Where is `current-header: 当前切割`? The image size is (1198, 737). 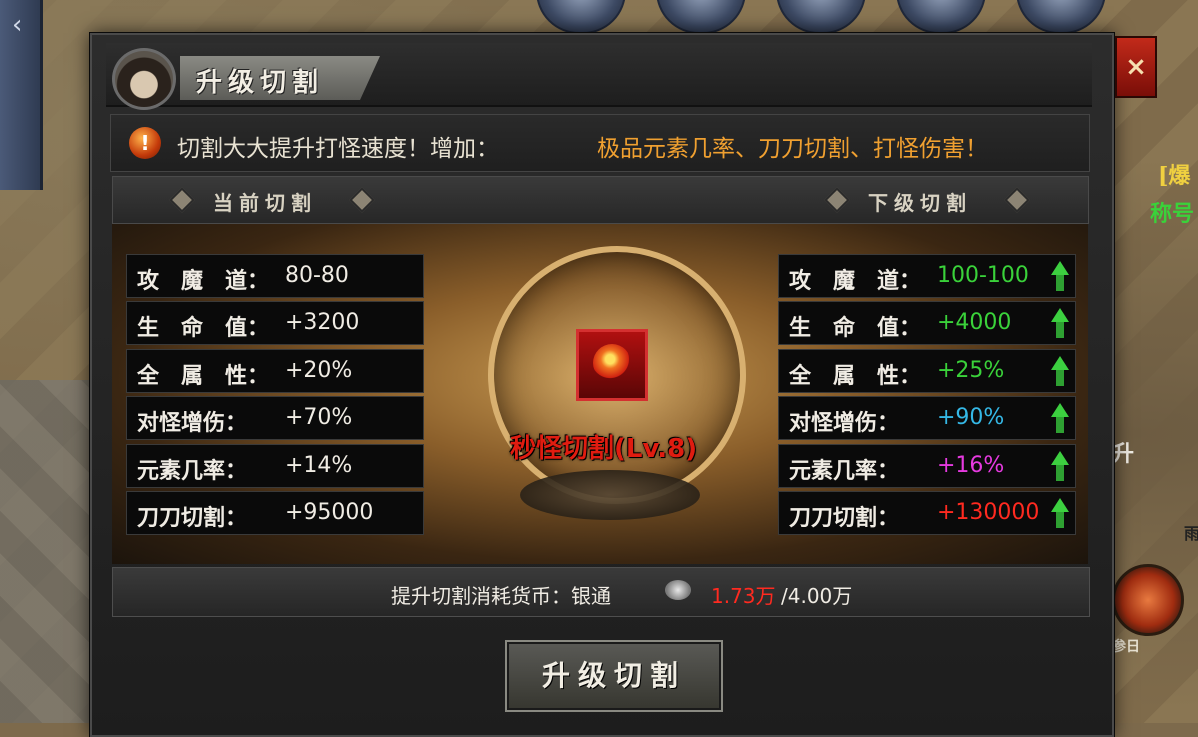
current-header: 当前切割 is located at coordinates (313, 200).